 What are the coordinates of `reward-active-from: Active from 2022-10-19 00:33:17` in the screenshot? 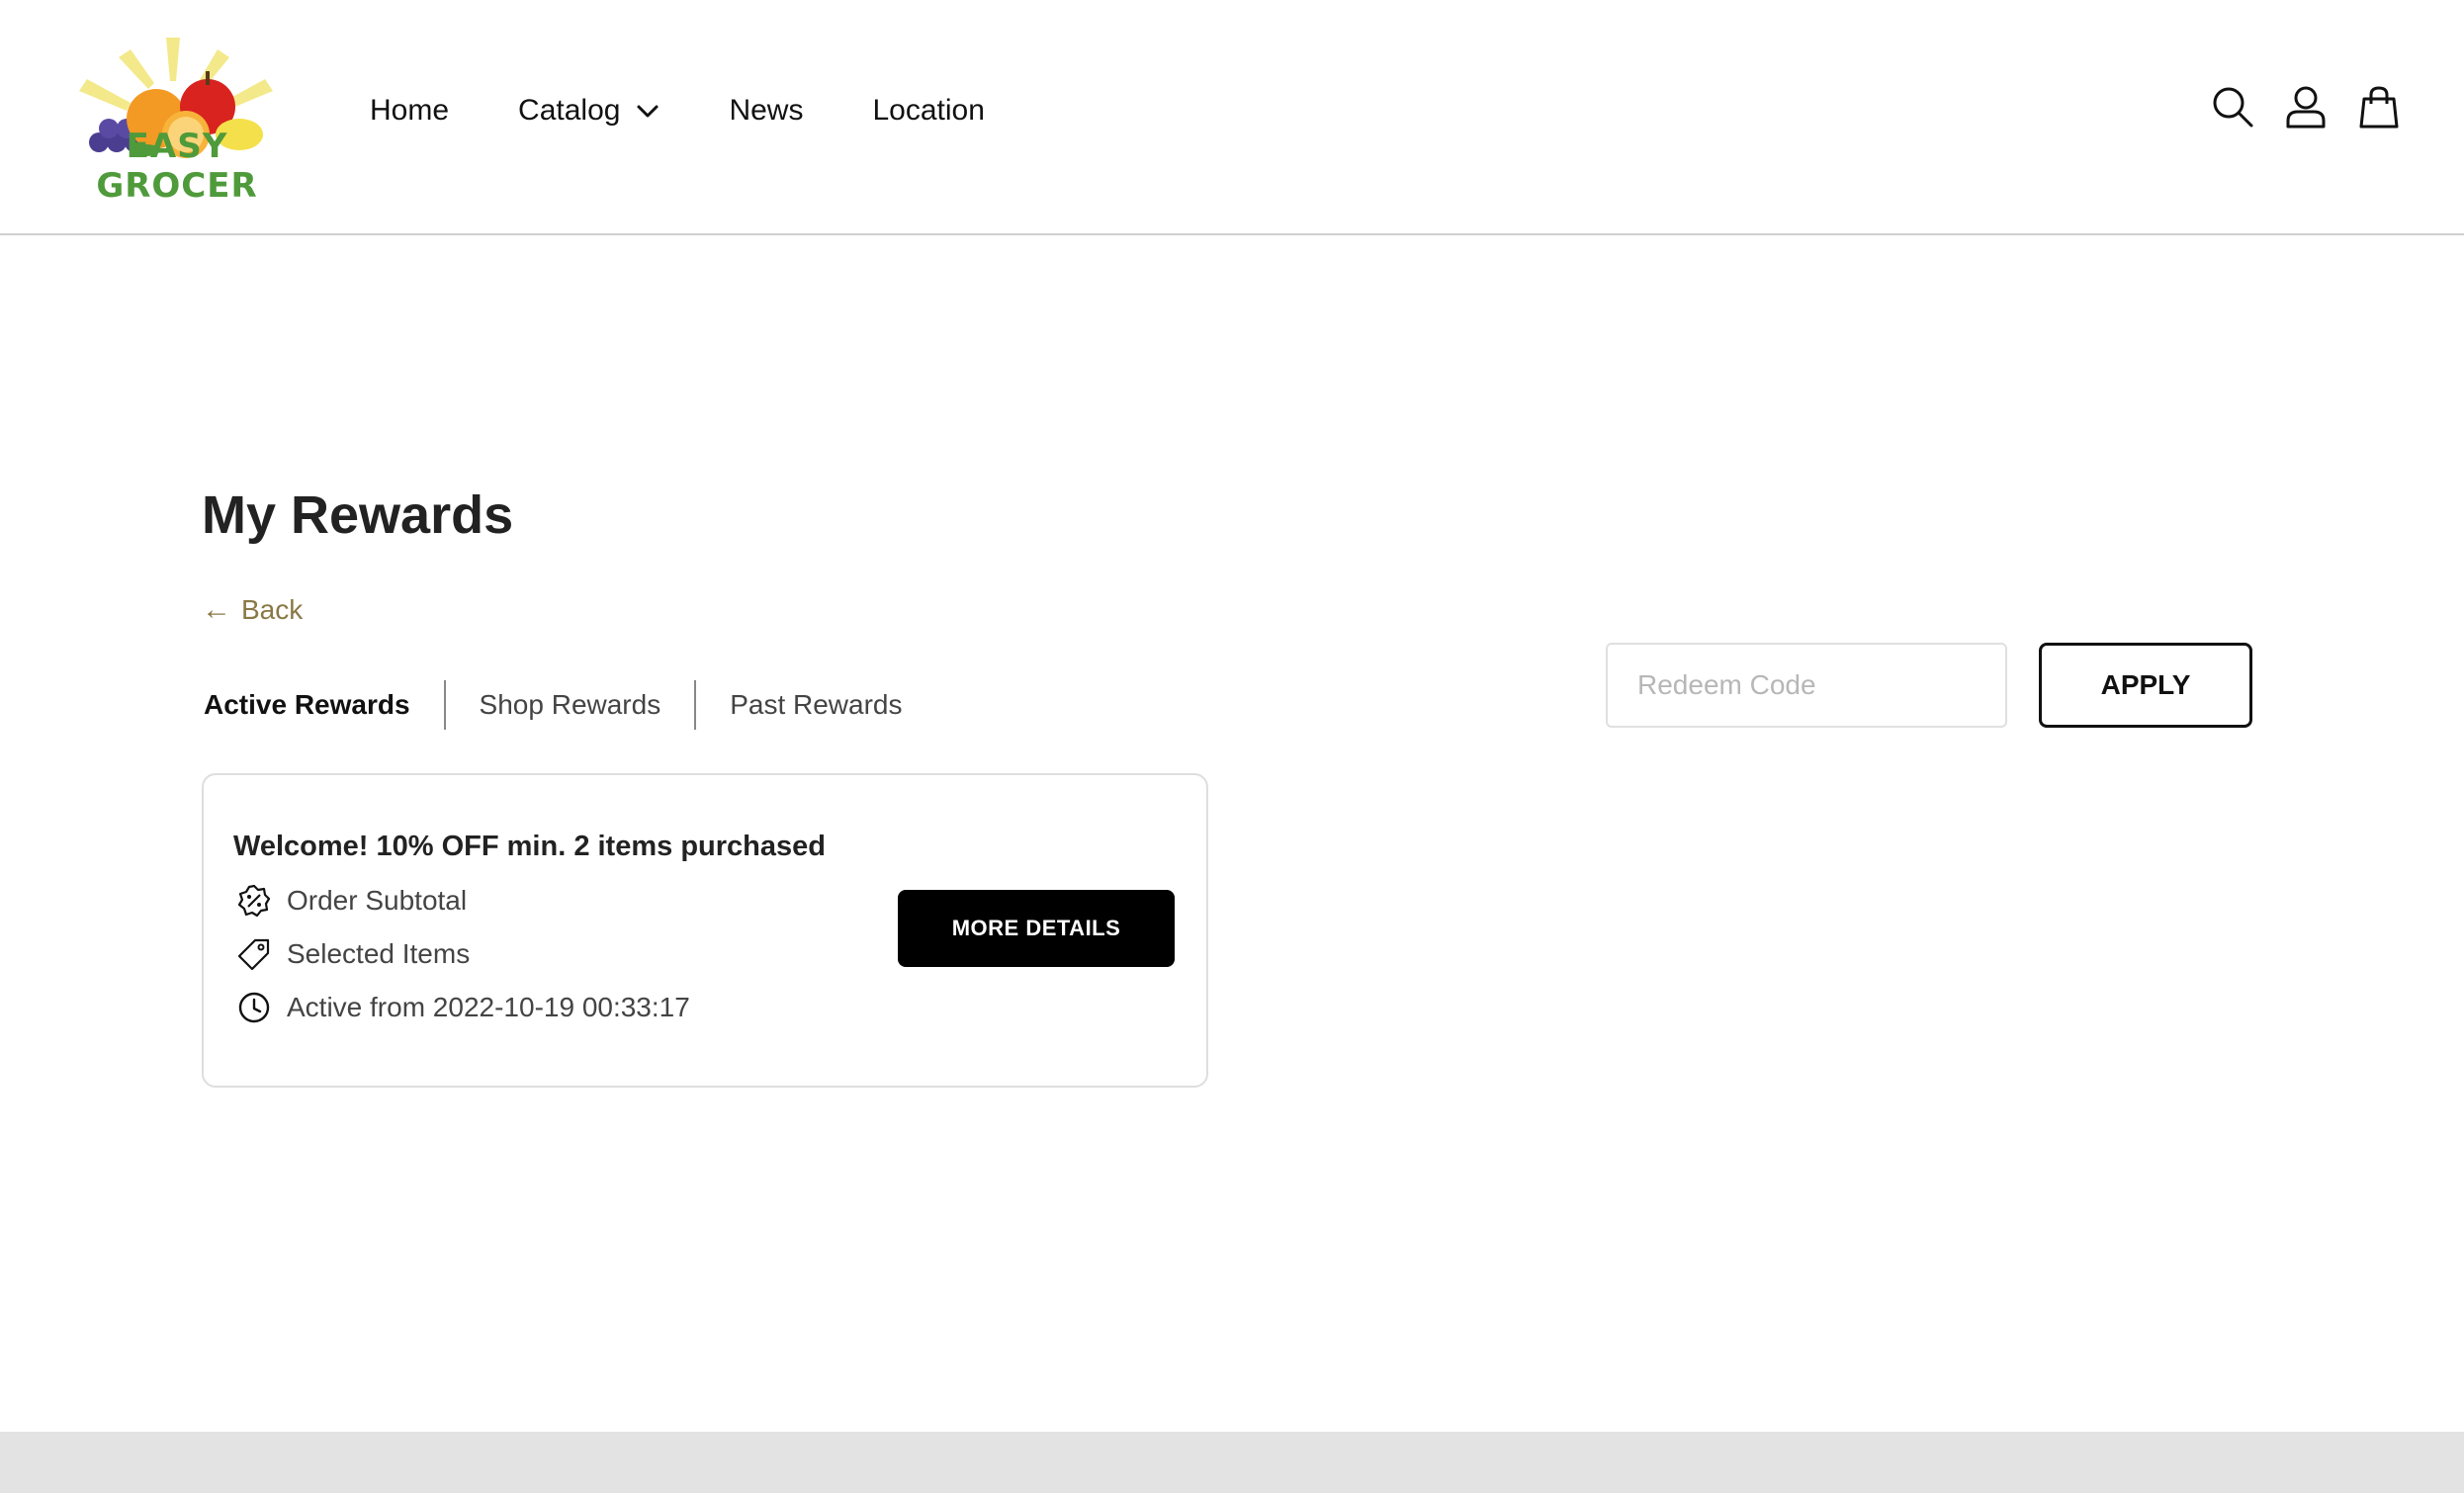 It's located at (489, 1007).